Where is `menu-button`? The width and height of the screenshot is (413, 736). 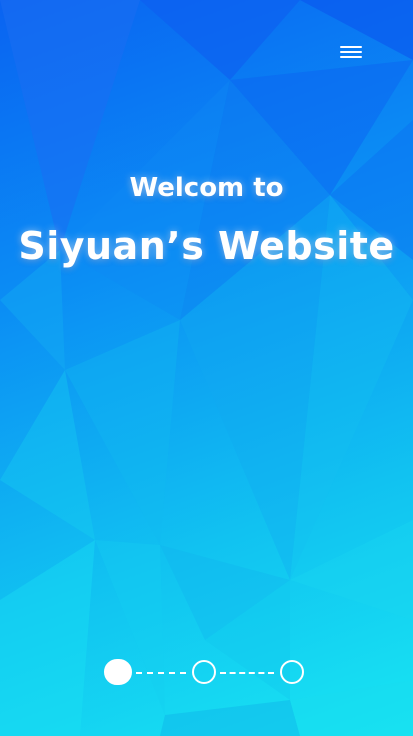
menu-button is located at coordinates (351, 52).